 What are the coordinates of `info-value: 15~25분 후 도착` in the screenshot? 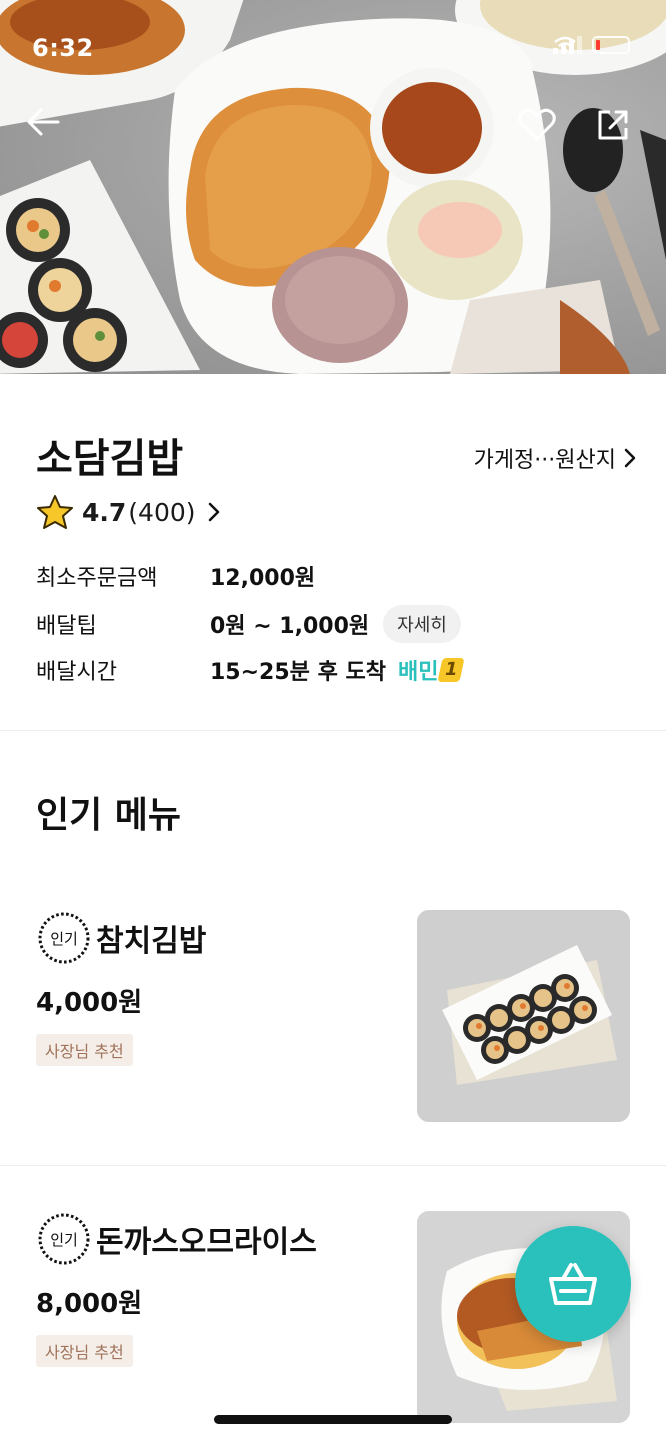 It's located at (298, 672).